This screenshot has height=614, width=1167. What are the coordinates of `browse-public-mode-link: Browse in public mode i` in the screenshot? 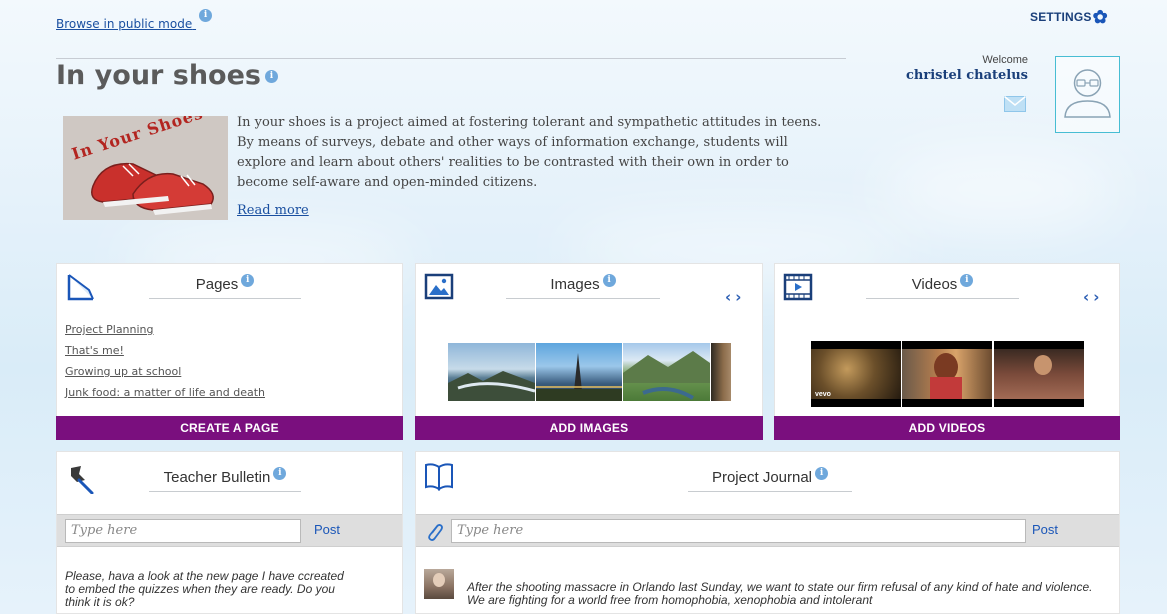 It's located at (134, 20).